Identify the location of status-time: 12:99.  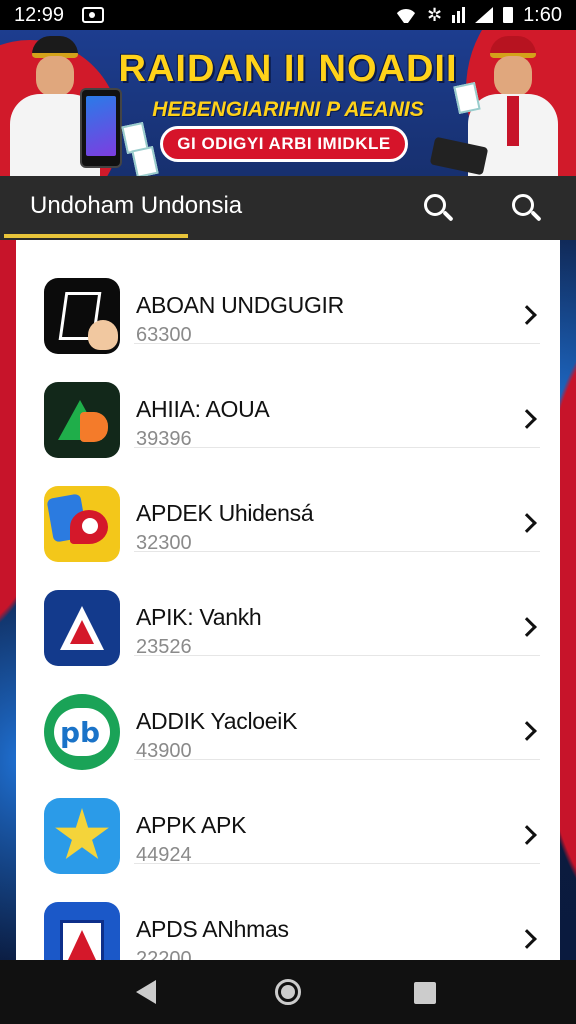
(39, 14).